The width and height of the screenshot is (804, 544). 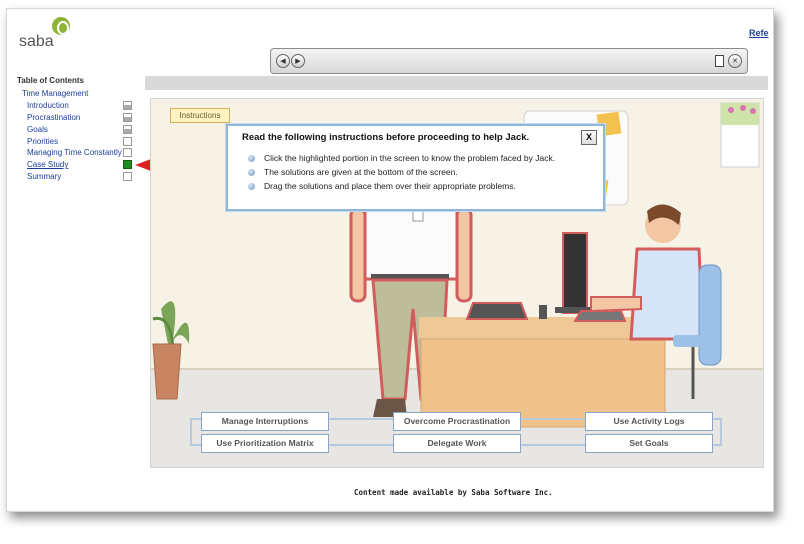 What do you see at coordinates (456, 83) in the screenshot?
I see `content-header-strip` at bounding box center [456, 83].